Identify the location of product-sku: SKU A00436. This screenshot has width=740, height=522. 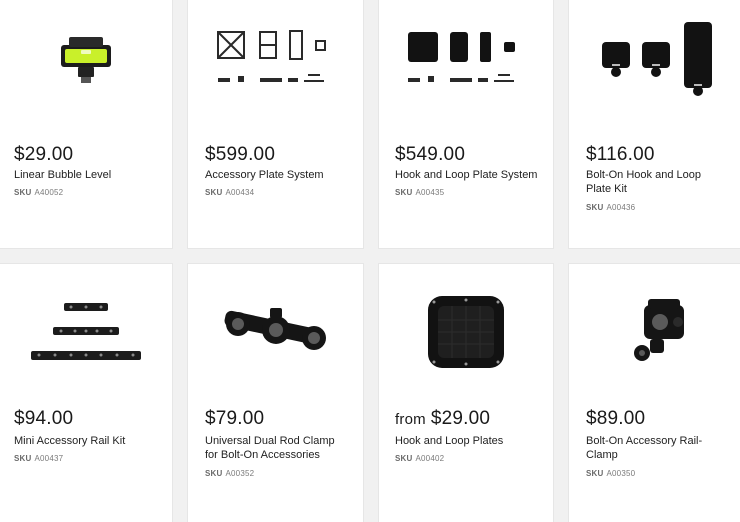
(610, 207).